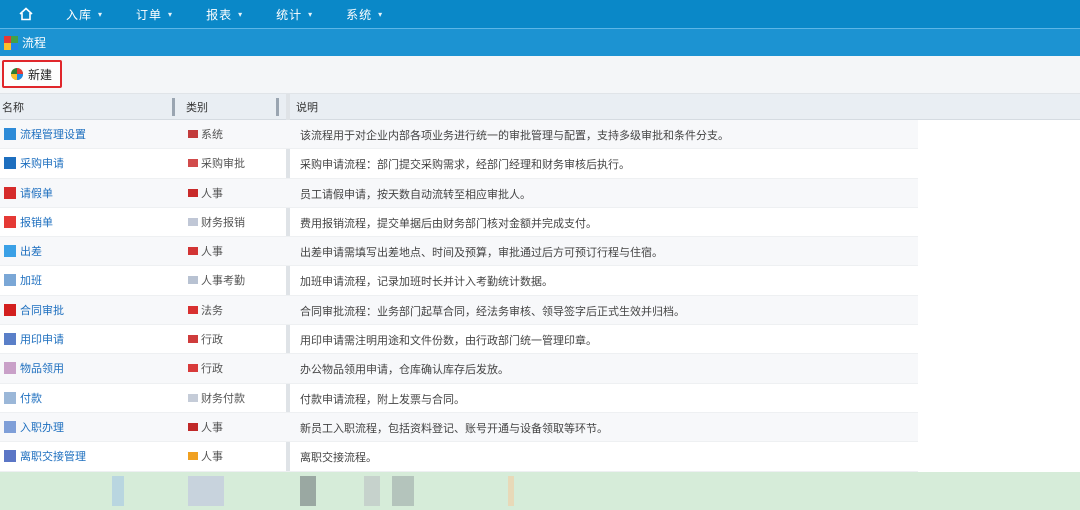 This screenshot has height=510, width=1080. I want to click on nav-menu-3: 报表 ▾, so click(227, 14).